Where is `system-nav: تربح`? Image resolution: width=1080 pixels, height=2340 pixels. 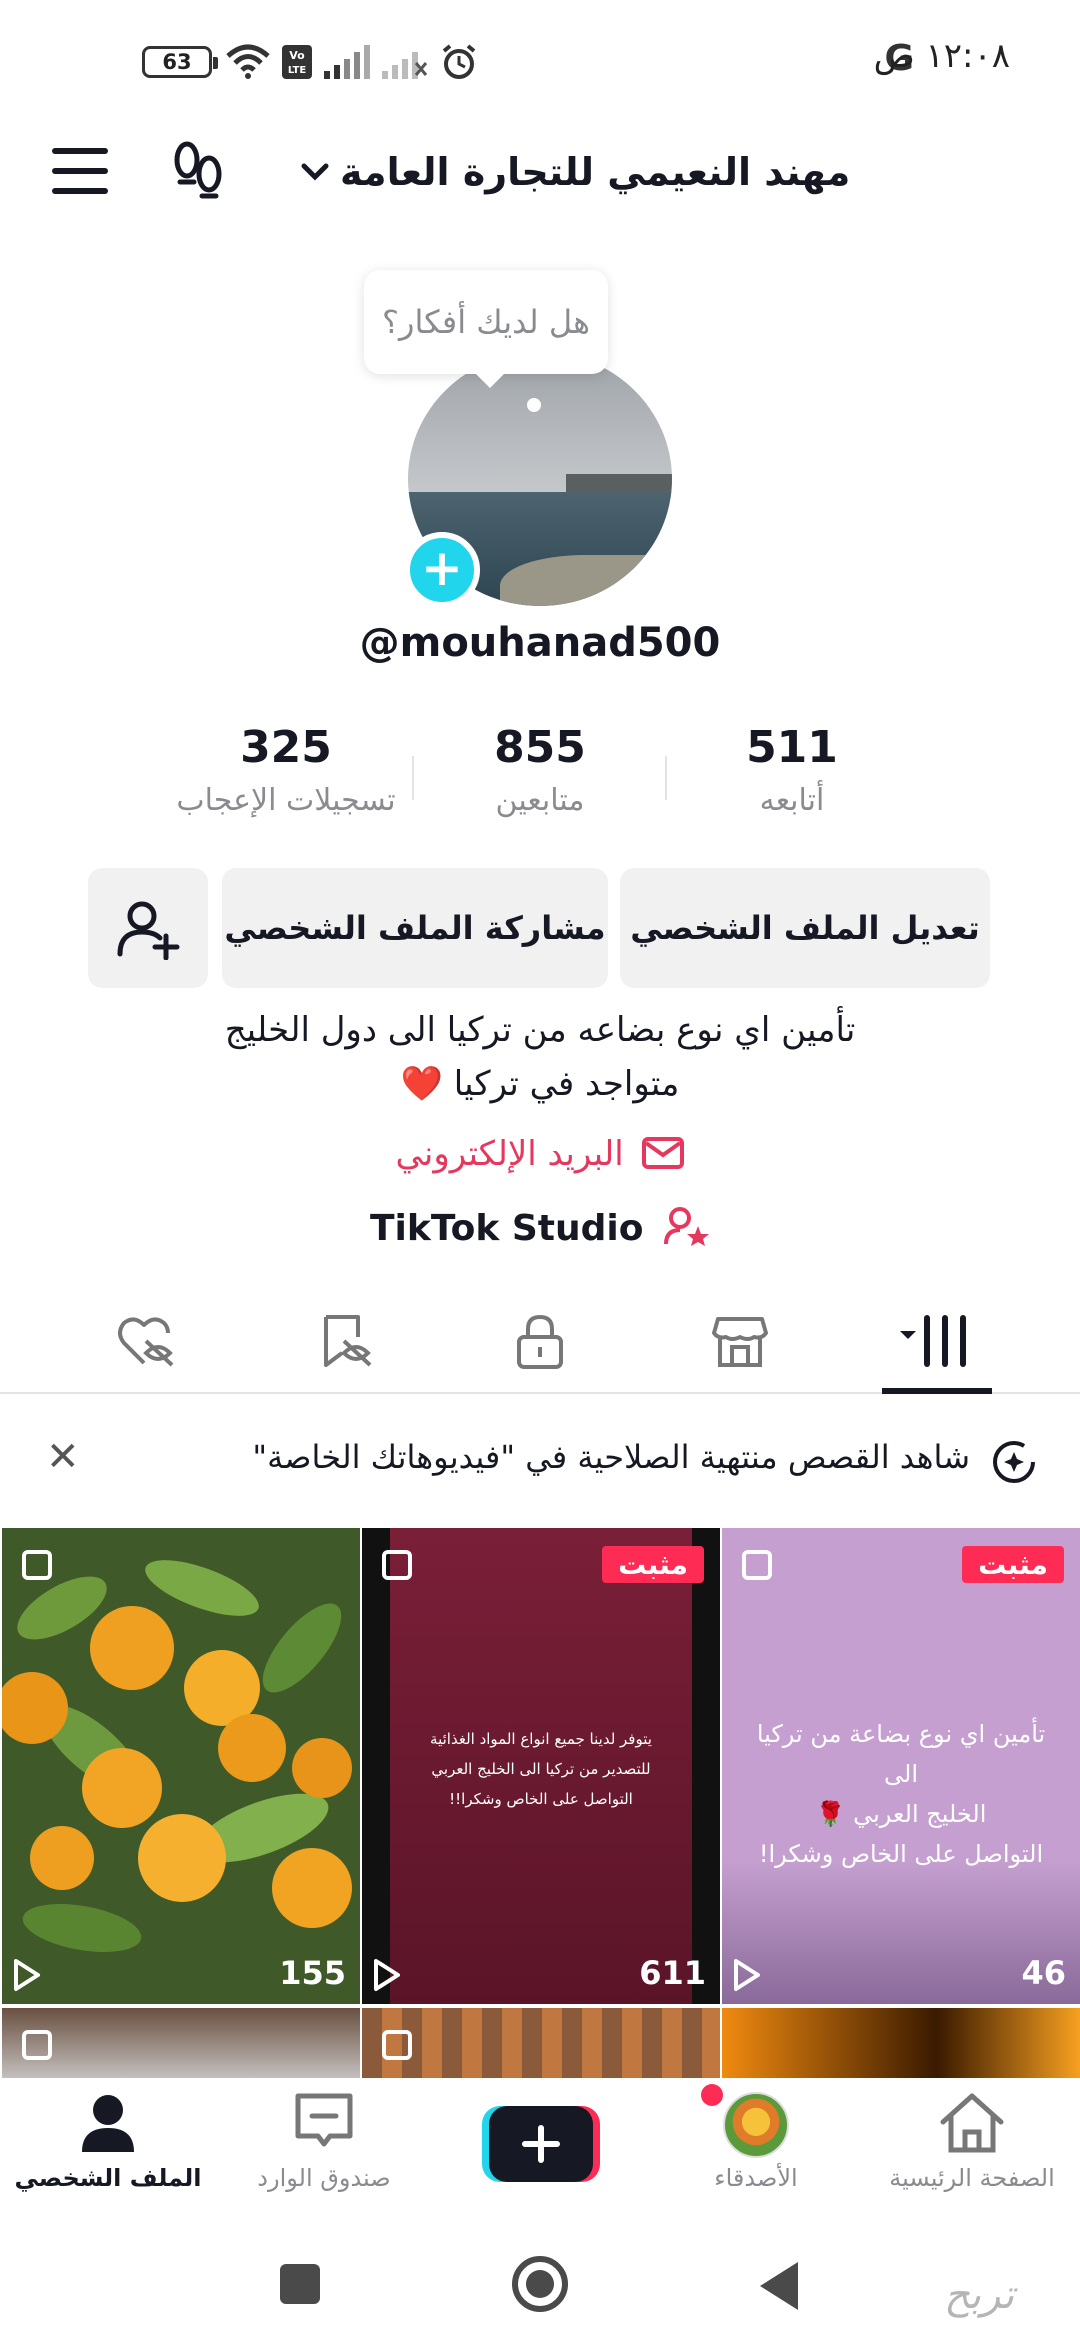
system-nav: تربح is located at coordinates (540, 2284).